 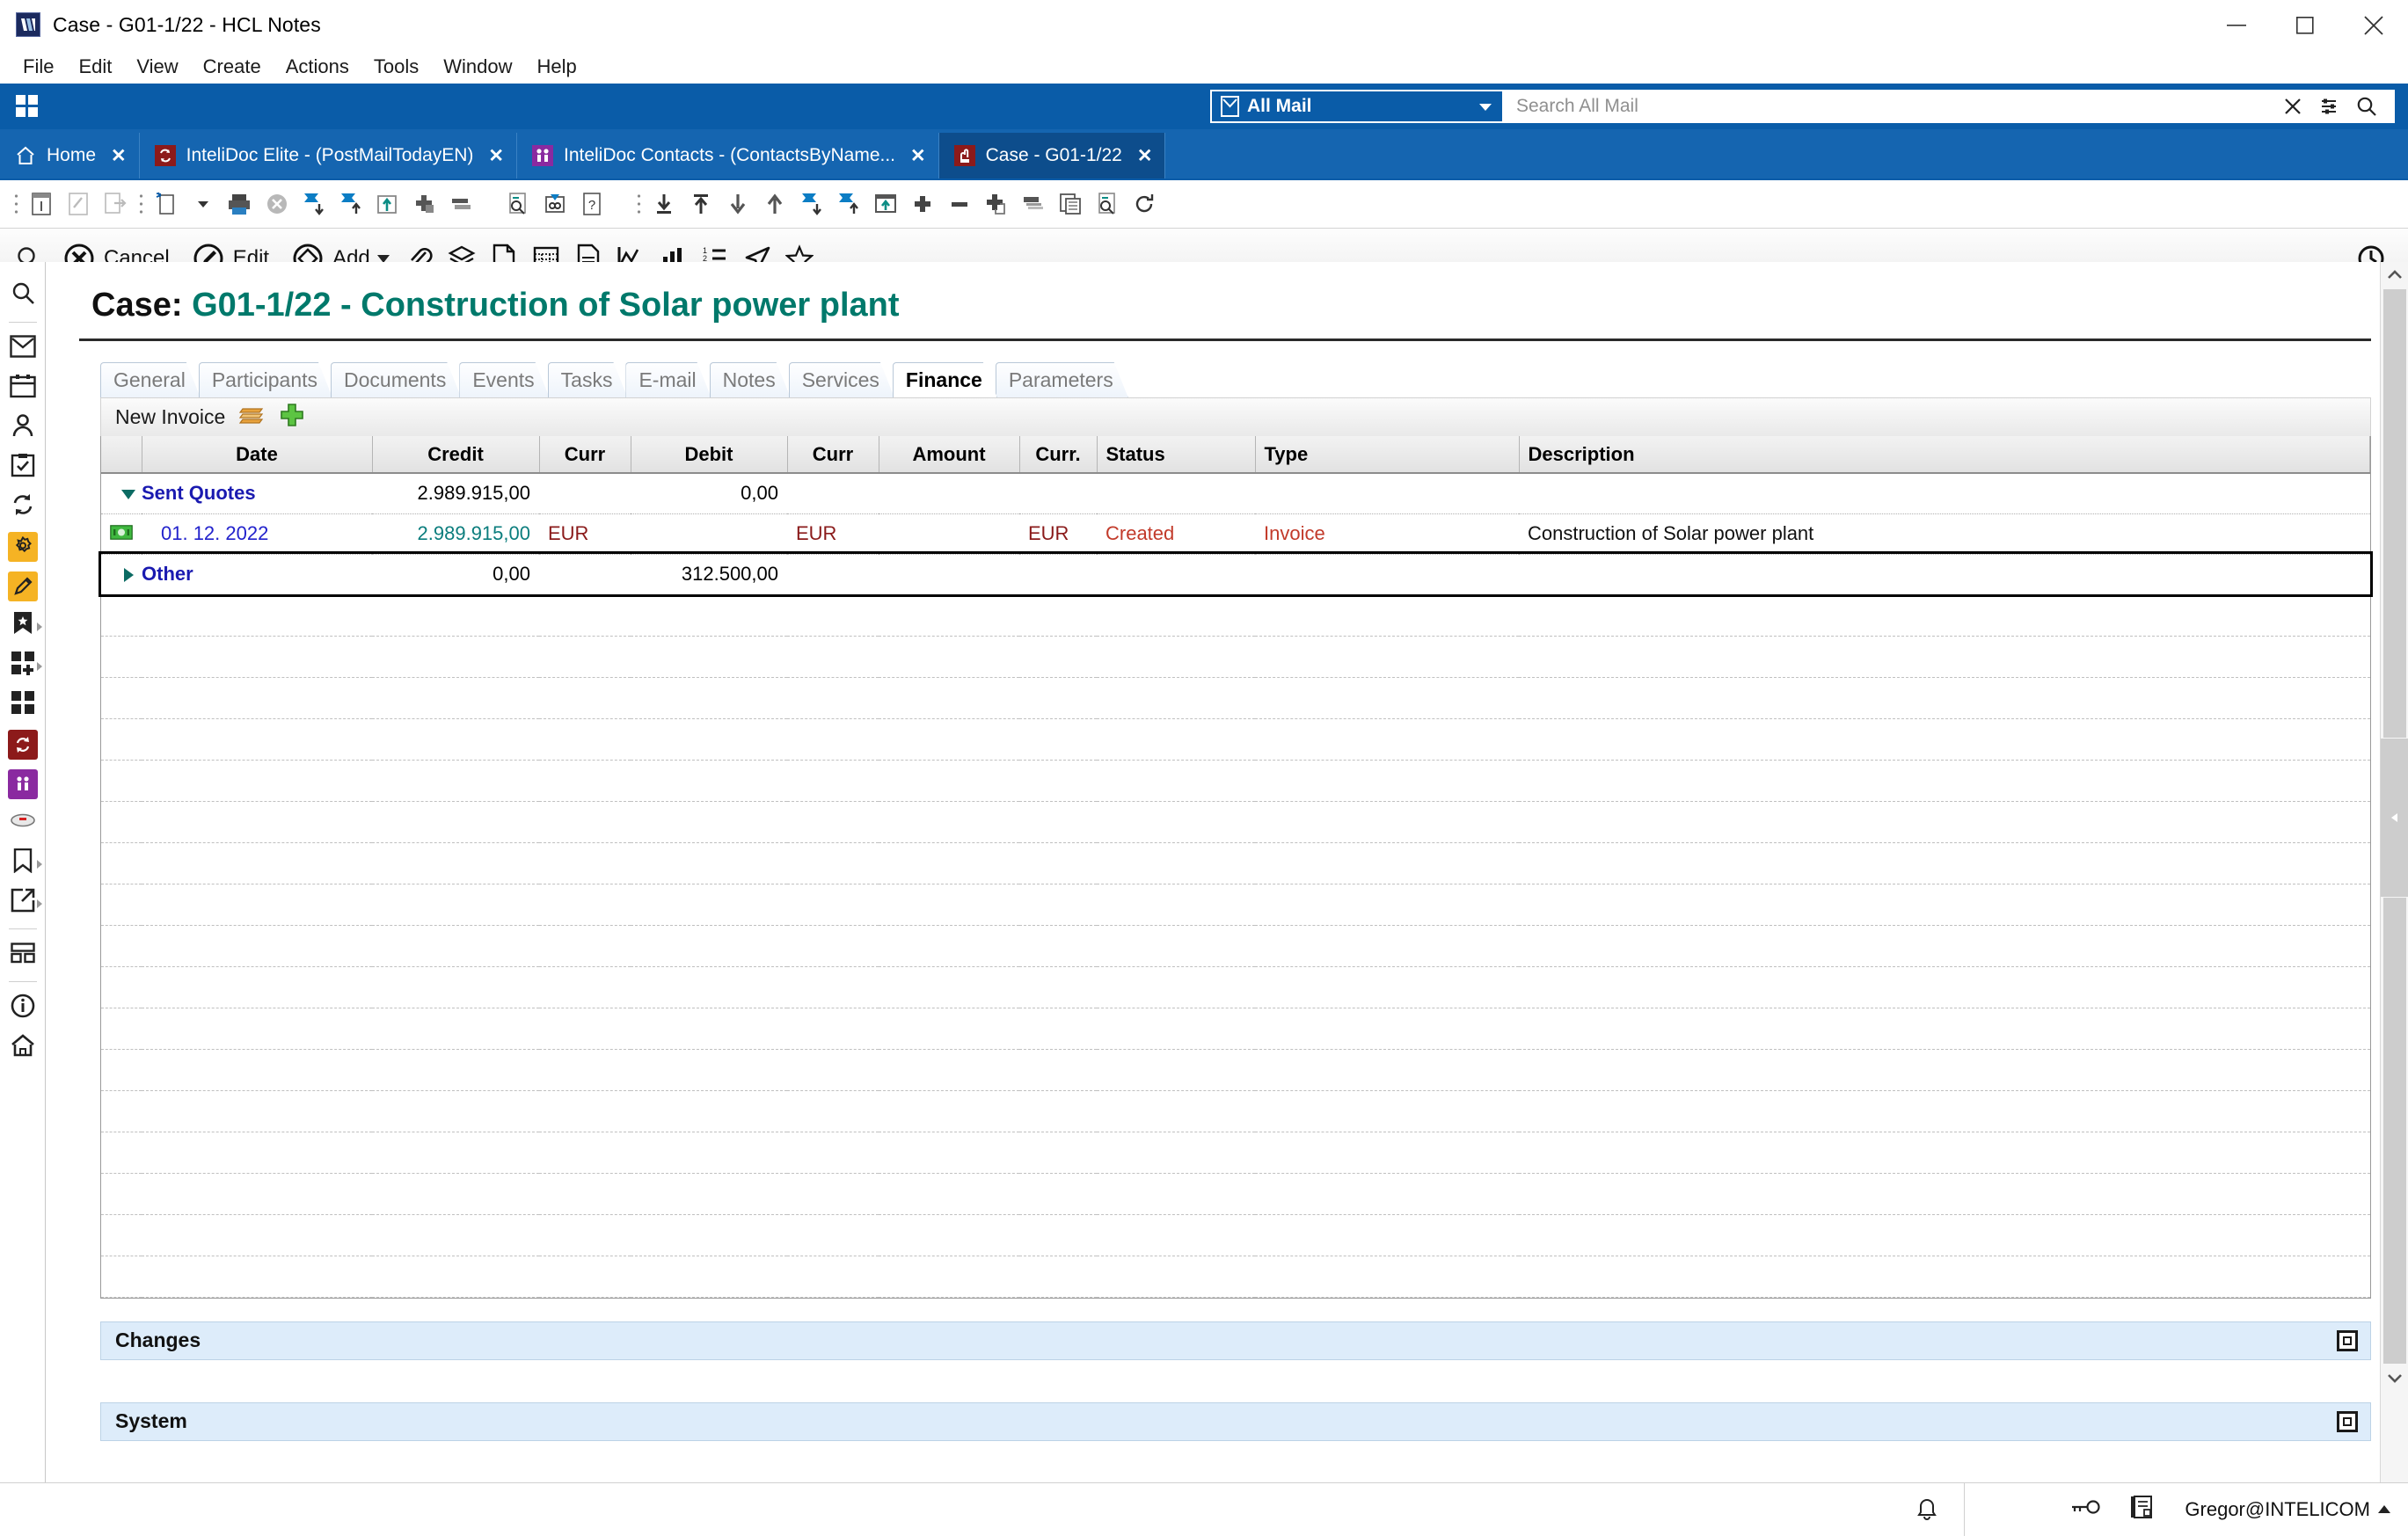 I want to click on forward-document-icon, so click(x=115, y=204).